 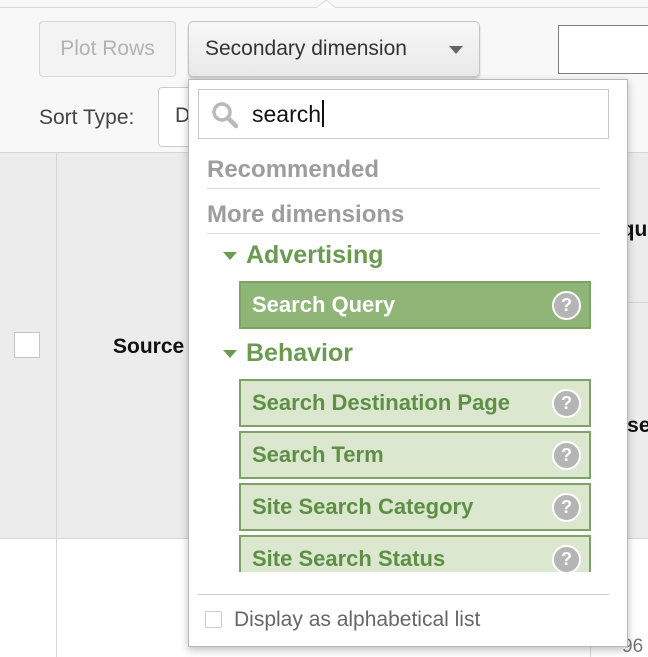 I want to click on chevron-down-icon, so click(x=456, y=50).